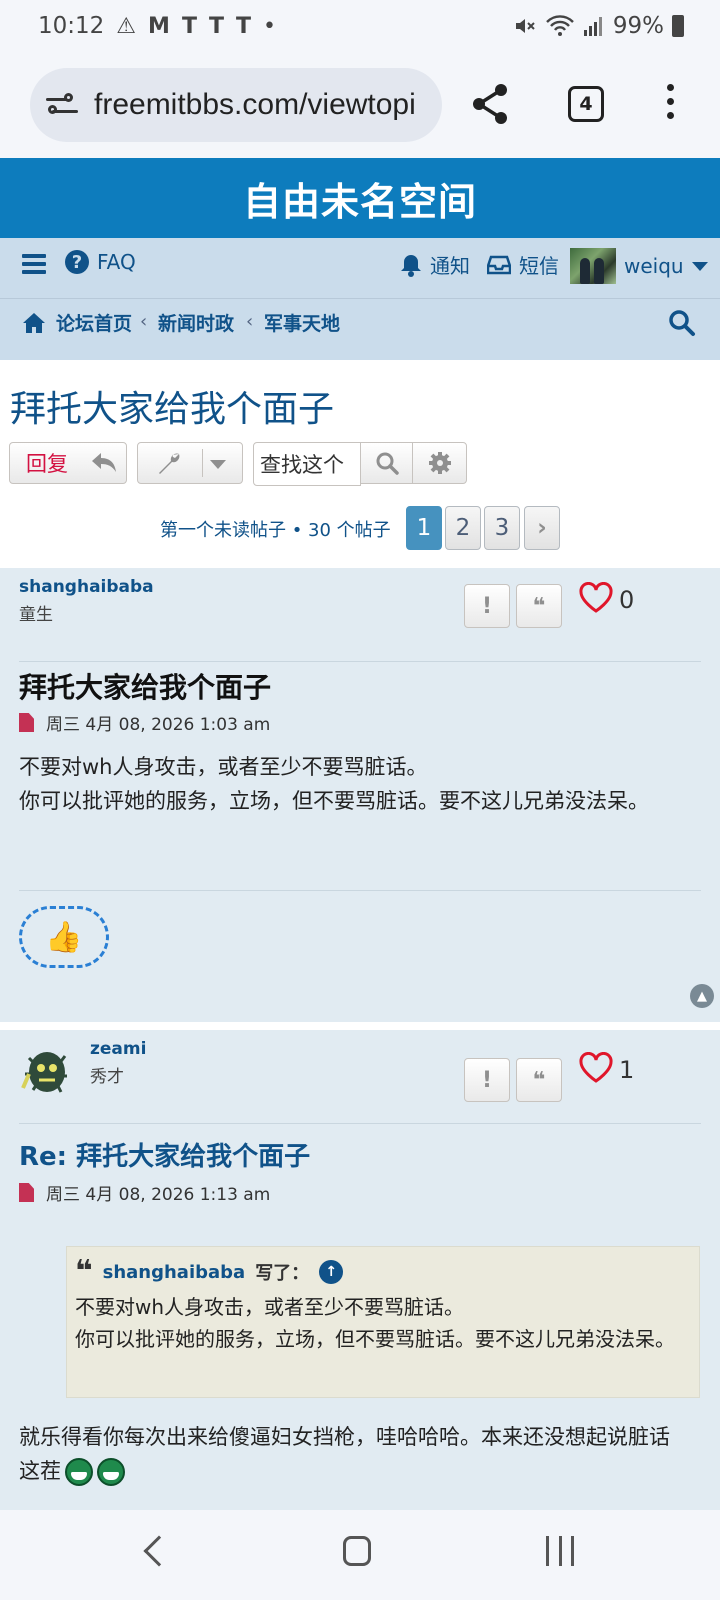  I want to click on post-author: zeami, so click(118, 1049).